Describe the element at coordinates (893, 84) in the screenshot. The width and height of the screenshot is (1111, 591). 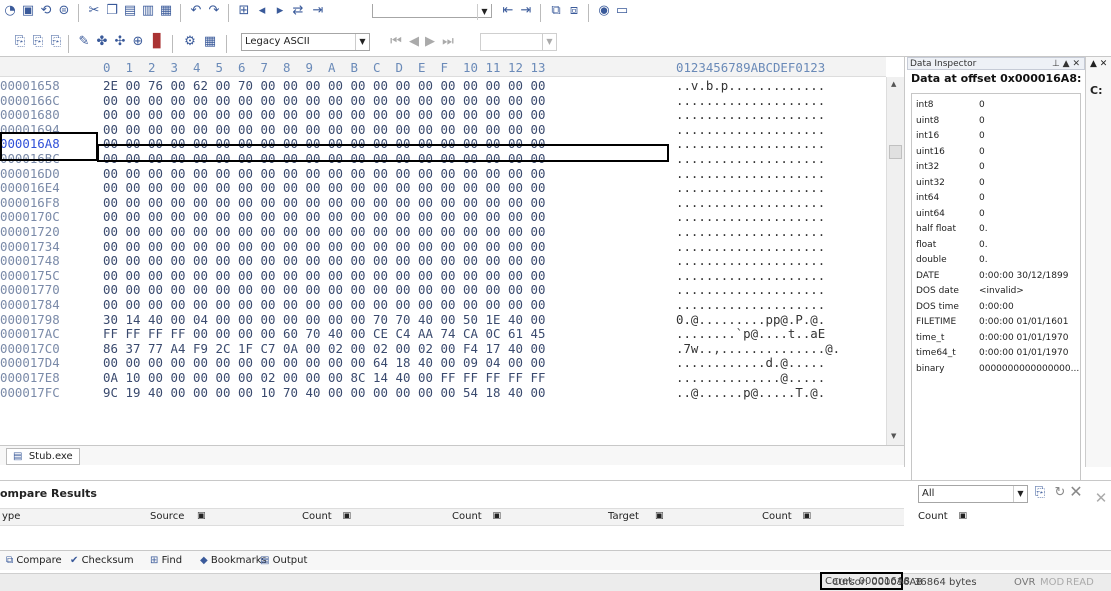
I see `scroll-up-icon: ▲` at that location.